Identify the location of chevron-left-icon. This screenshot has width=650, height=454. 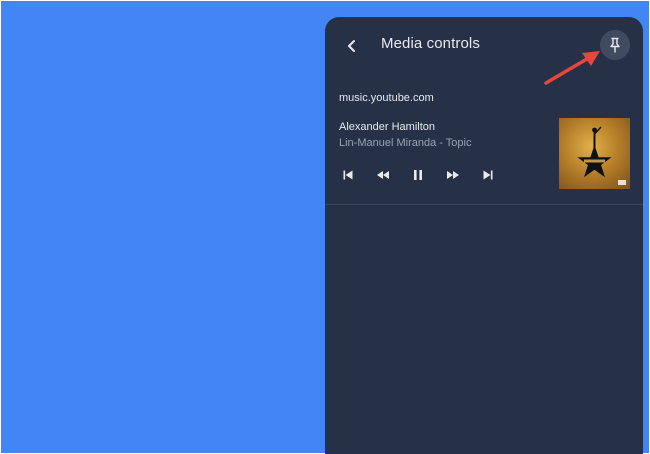
(351, 46).